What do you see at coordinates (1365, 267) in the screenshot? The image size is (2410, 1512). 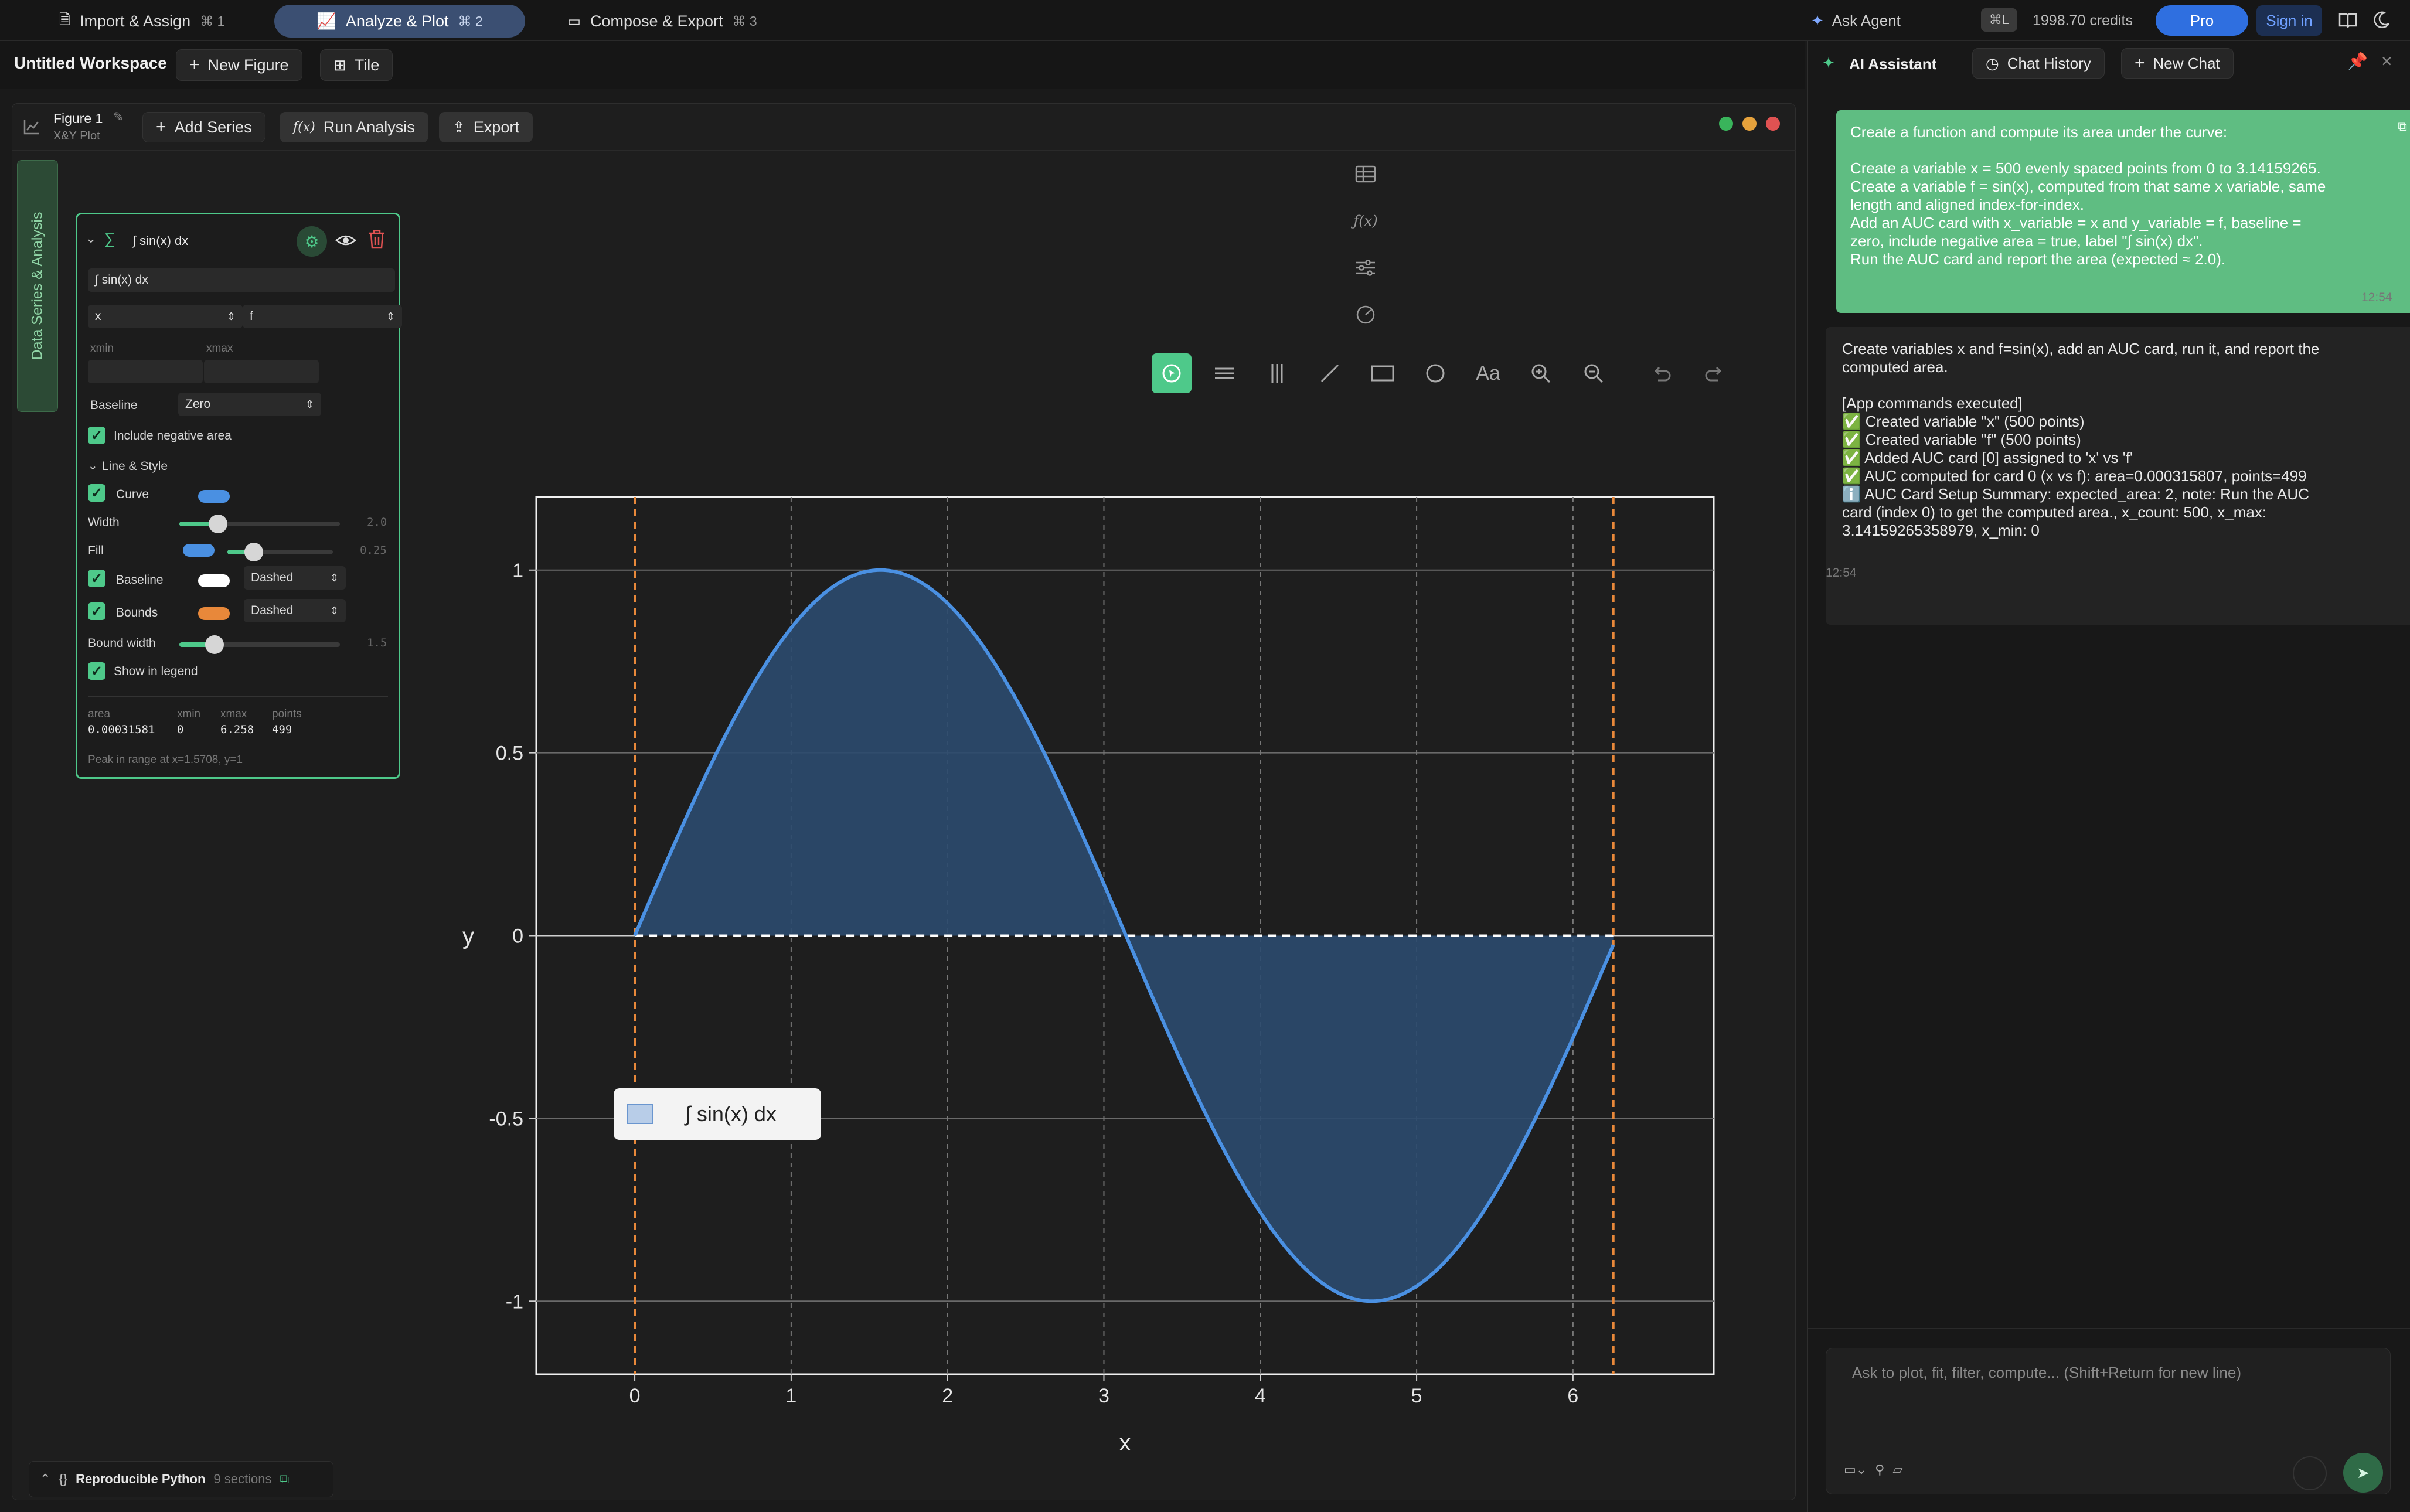 I see `sliders-icon` at bounding box center [1365, 267].